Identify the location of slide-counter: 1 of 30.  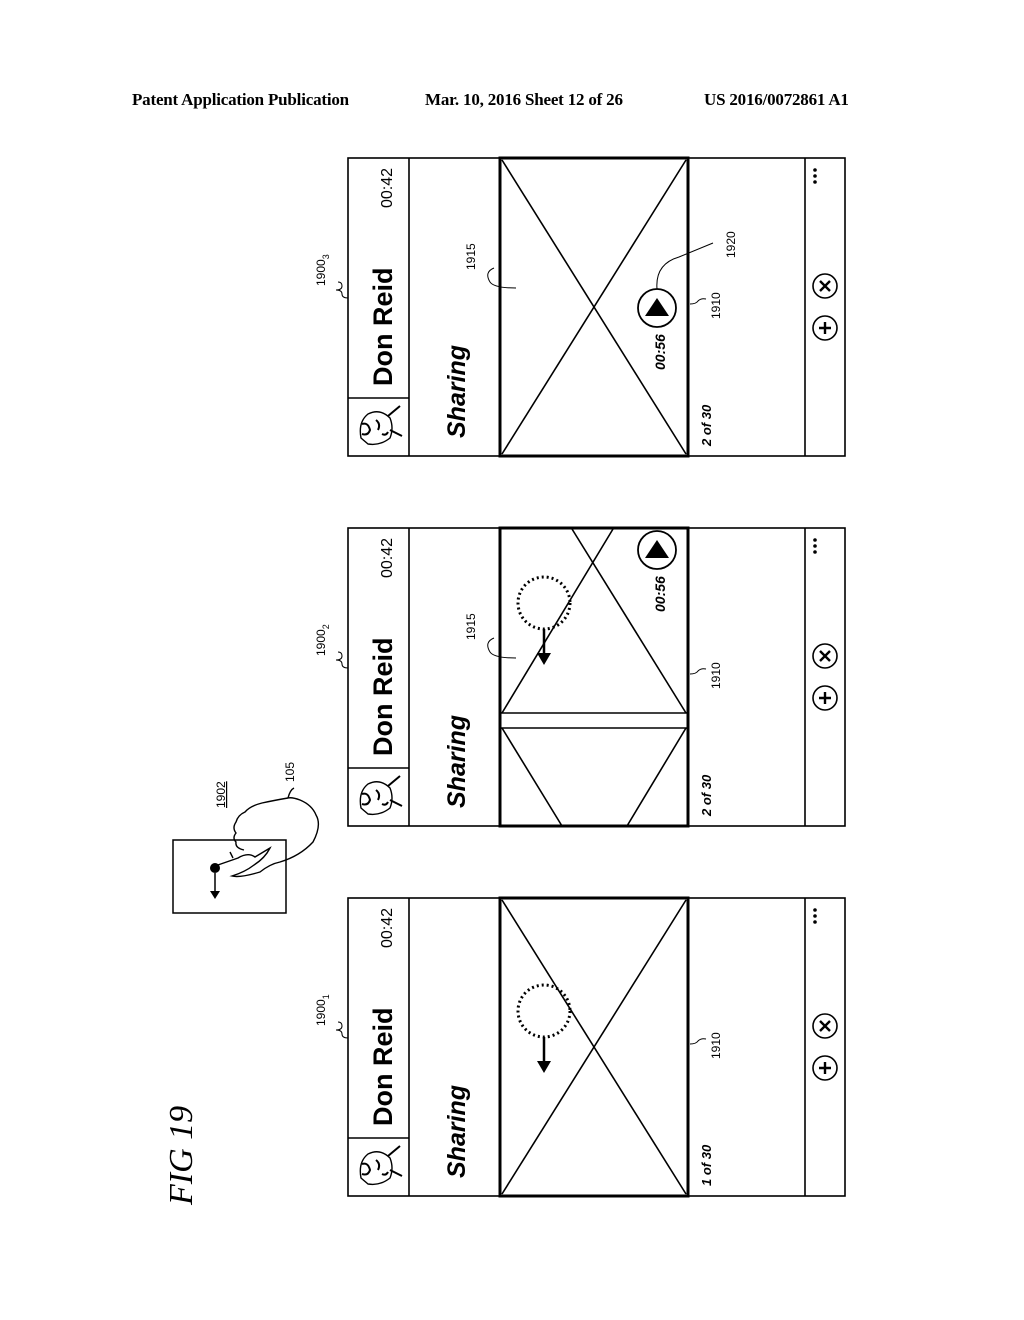
(706, 1165).